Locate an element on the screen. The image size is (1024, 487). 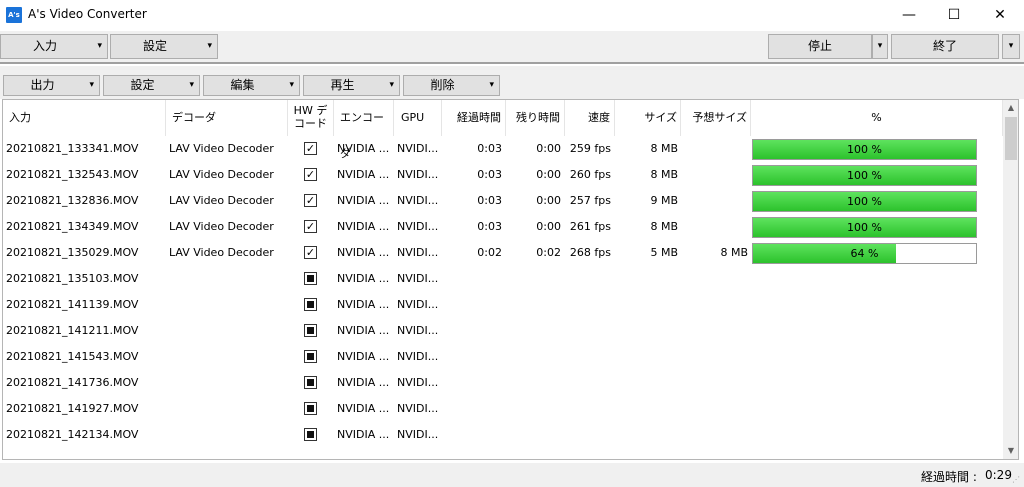
output-button: 出力 ▾ is located at coordinates (51, 85).